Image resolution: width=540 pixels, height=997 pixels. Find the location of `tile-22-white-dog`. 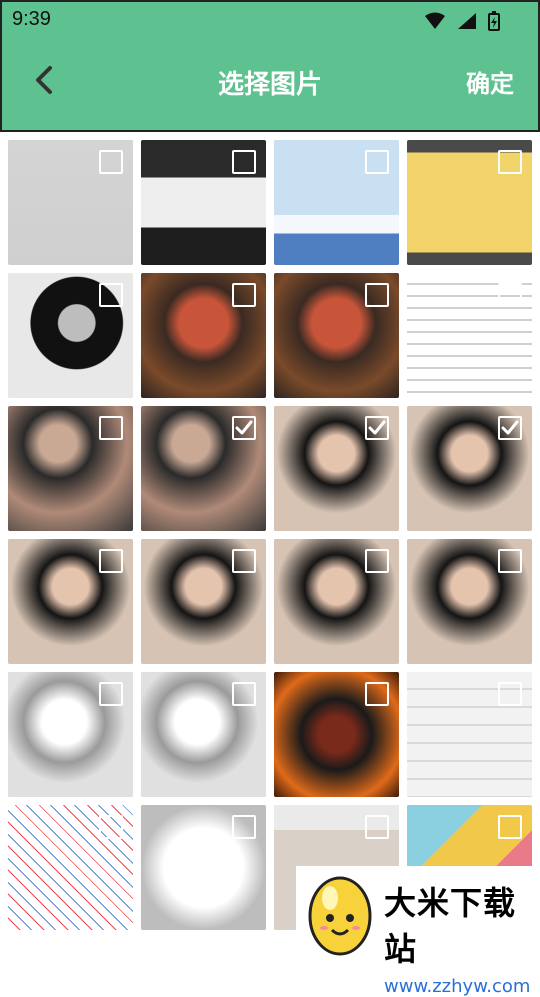

tile-22-white-dog is located at coordinates (203, 867).